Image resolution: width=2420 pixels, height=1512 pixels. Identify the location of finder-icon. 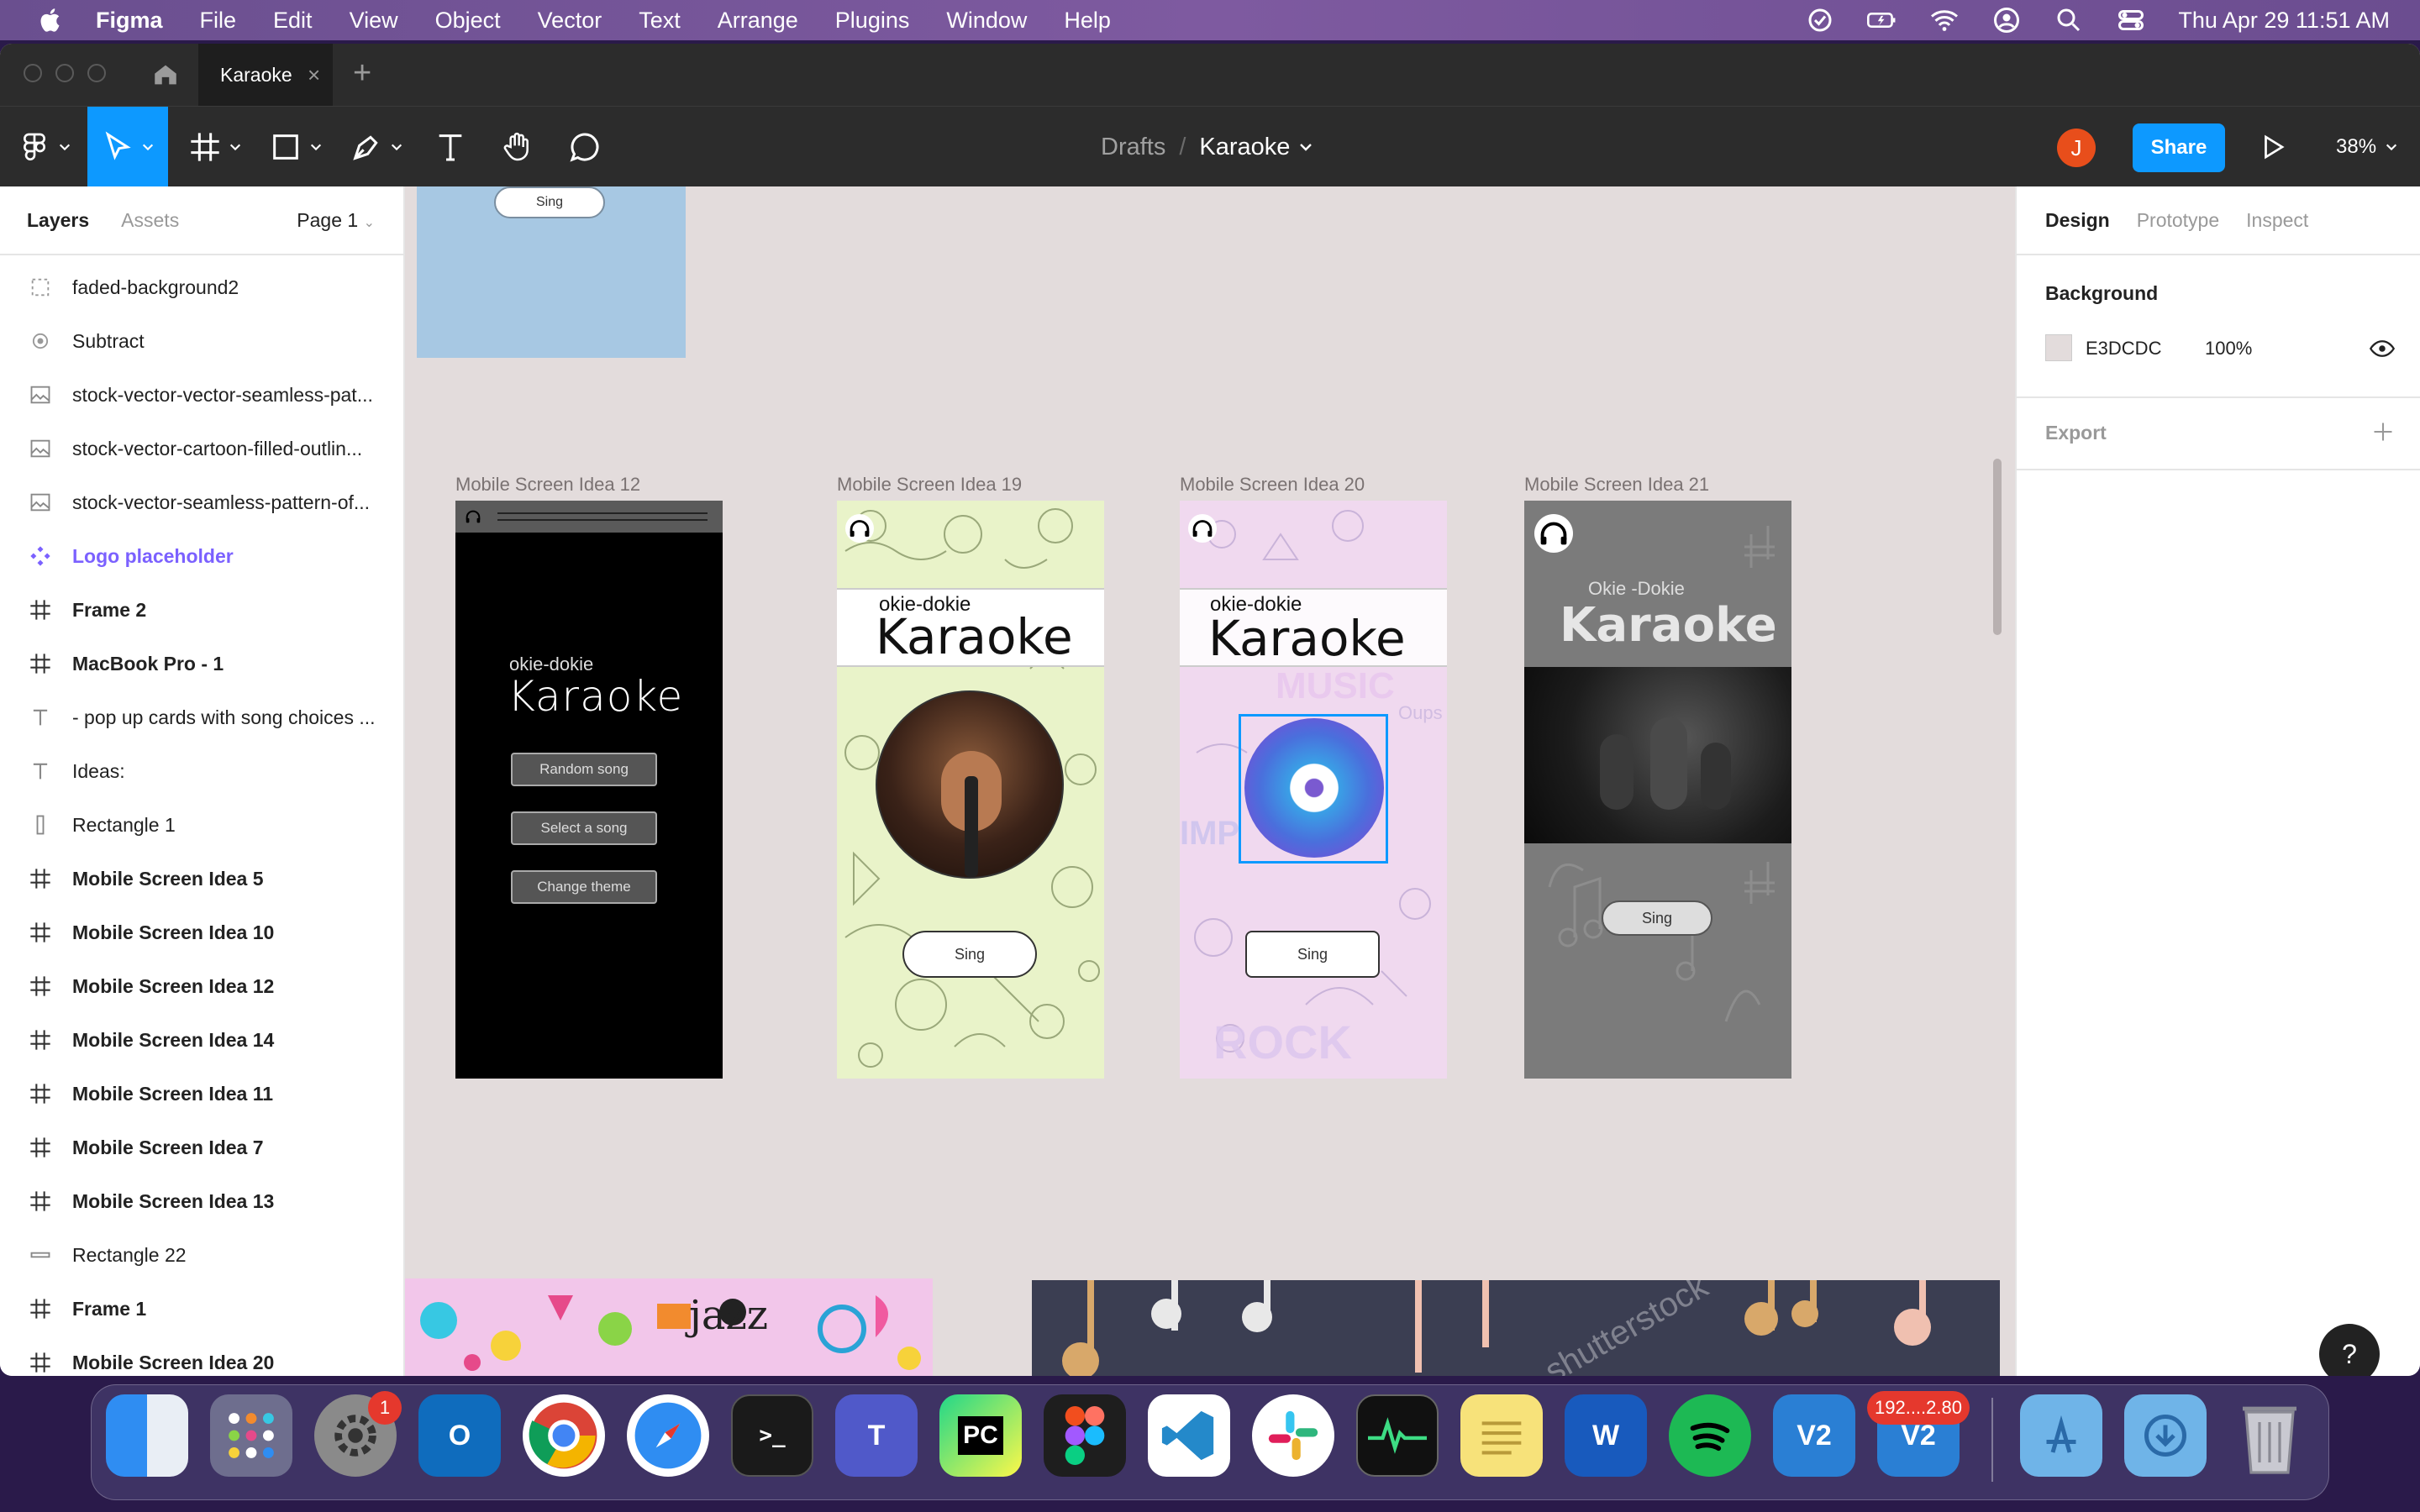
(147, 1435).